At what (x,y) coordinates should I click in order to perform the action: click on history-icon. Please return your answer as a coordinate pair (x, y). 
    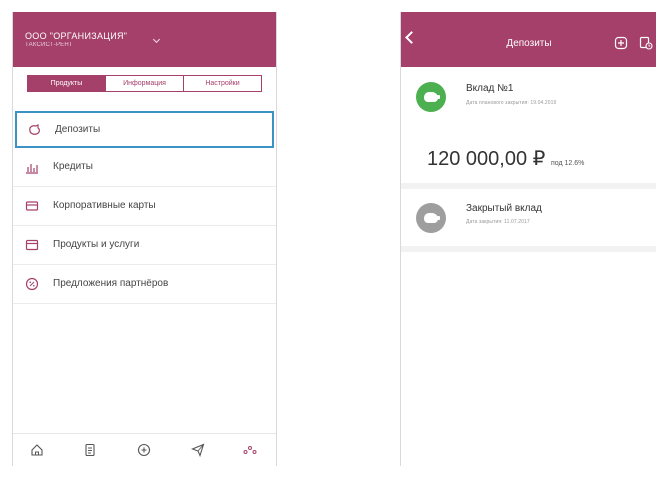
    Looking at the image, I should click on (646, 43).